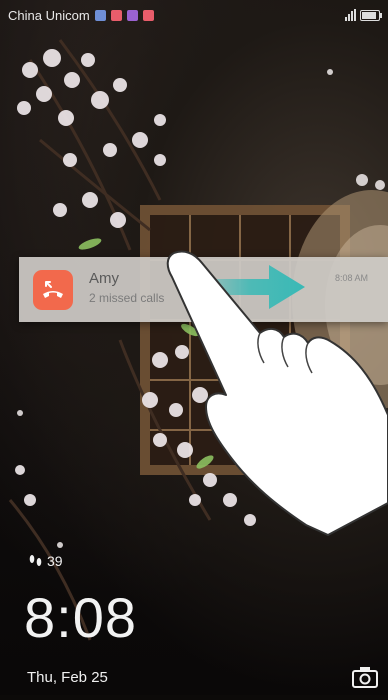 The image size is (388, 700). I want to click on status-left: China Unicom, so click(81, 15).